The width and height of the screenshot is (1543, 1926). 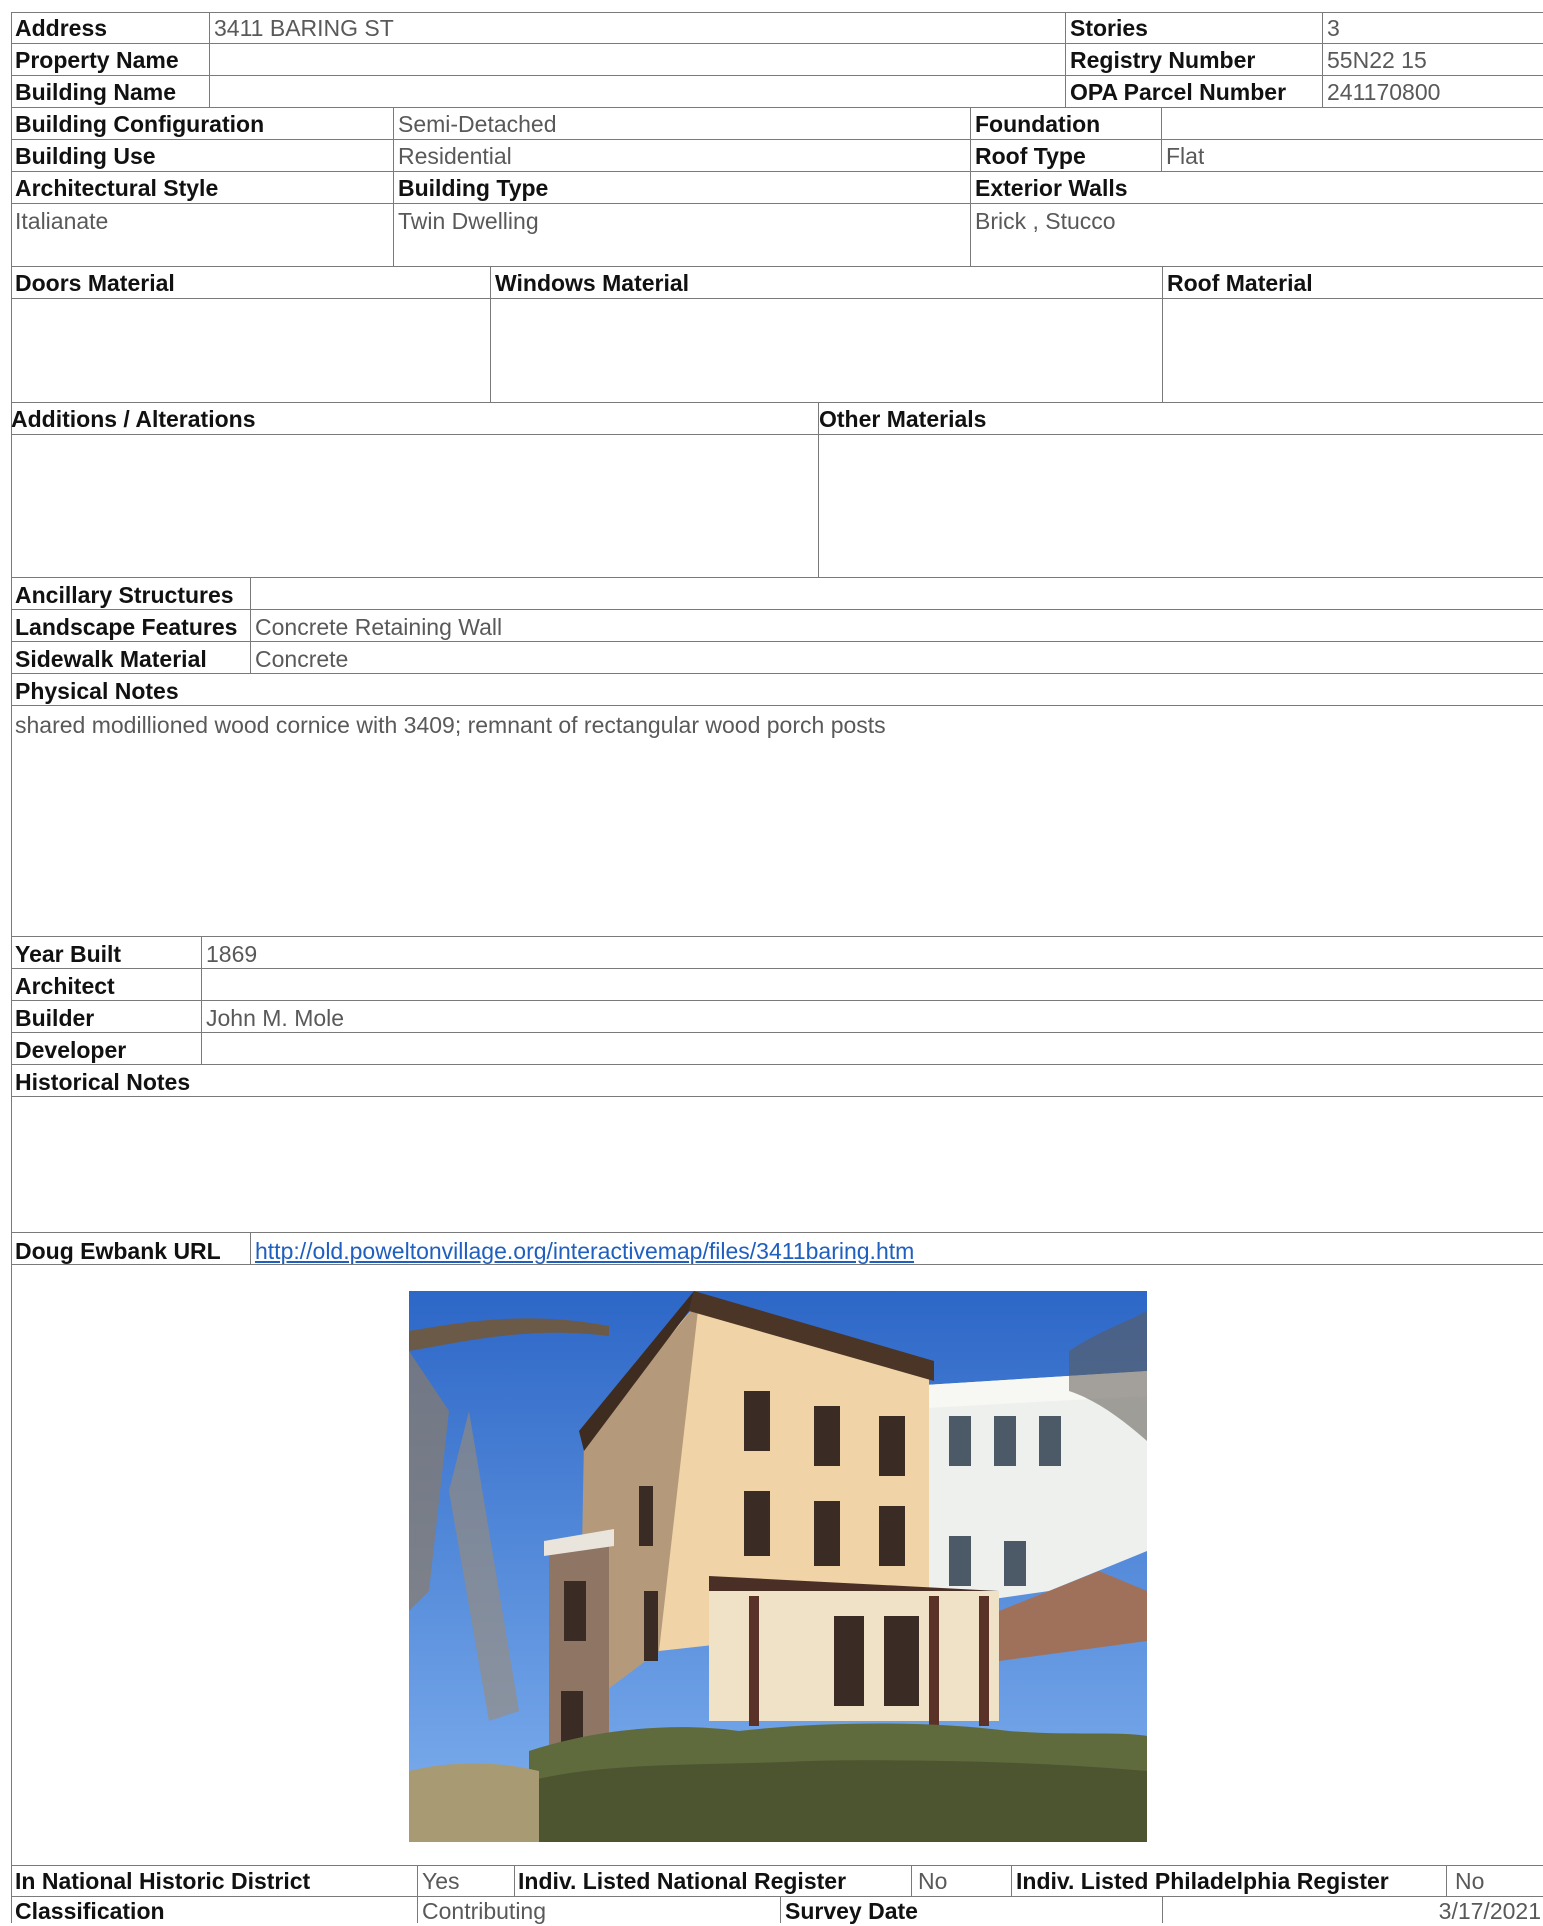 What do you see at coordinates (133, 419) in the screenshot?
I see `additions-alterations-label: Additions / Alterations` at bounding box center [133, 419].